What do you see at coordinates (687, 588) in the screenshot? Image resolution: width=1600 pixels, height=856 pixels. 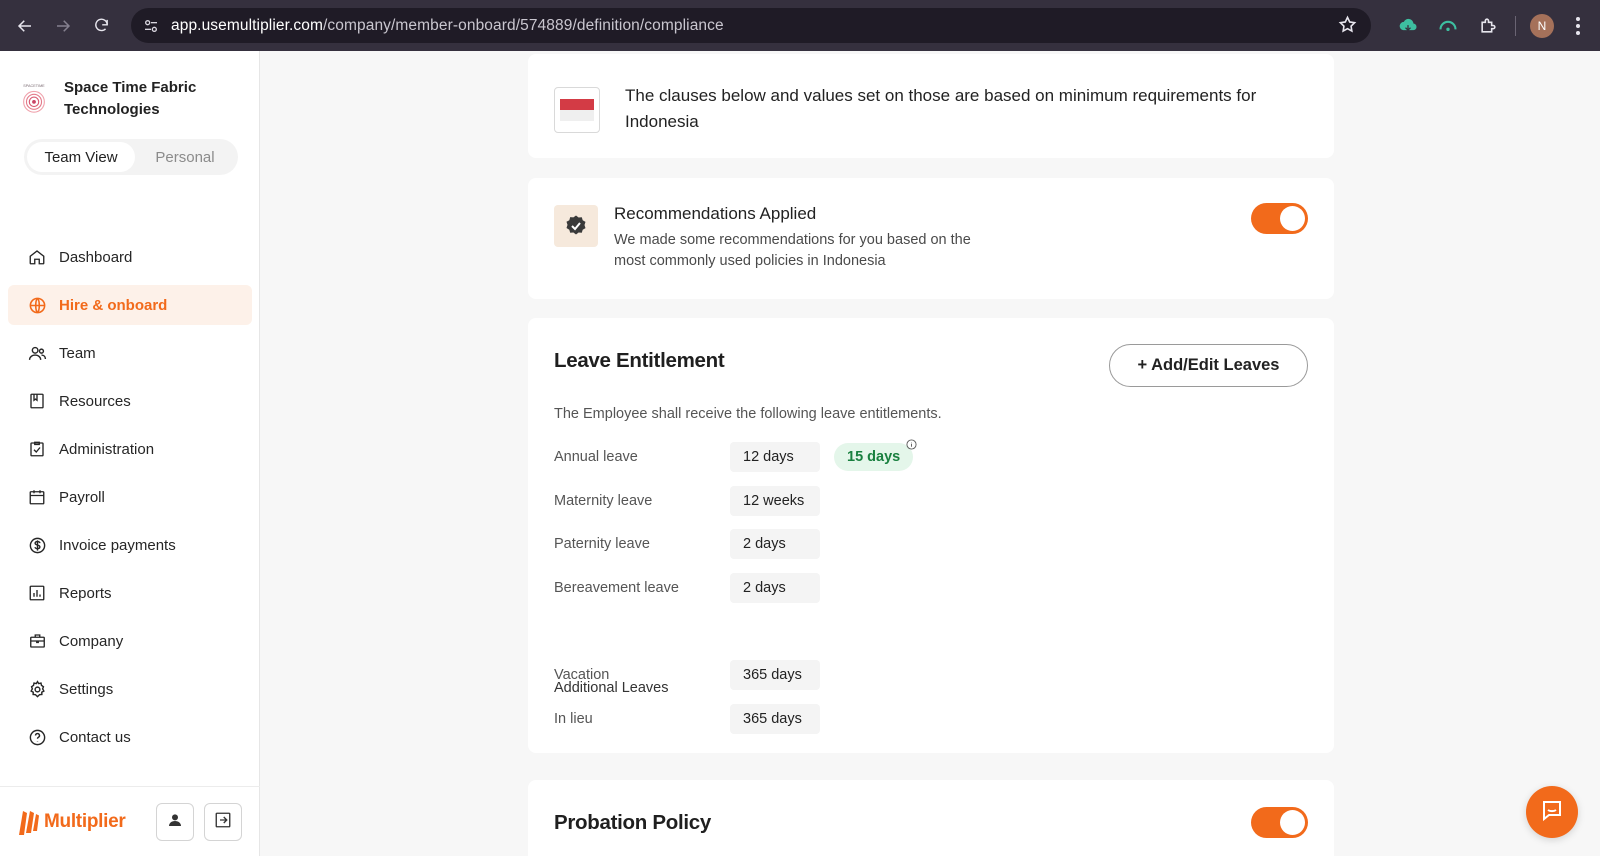 I see `leave-row-bereavement: Bereavement leave 2 days` at bounding box center [687, 588].